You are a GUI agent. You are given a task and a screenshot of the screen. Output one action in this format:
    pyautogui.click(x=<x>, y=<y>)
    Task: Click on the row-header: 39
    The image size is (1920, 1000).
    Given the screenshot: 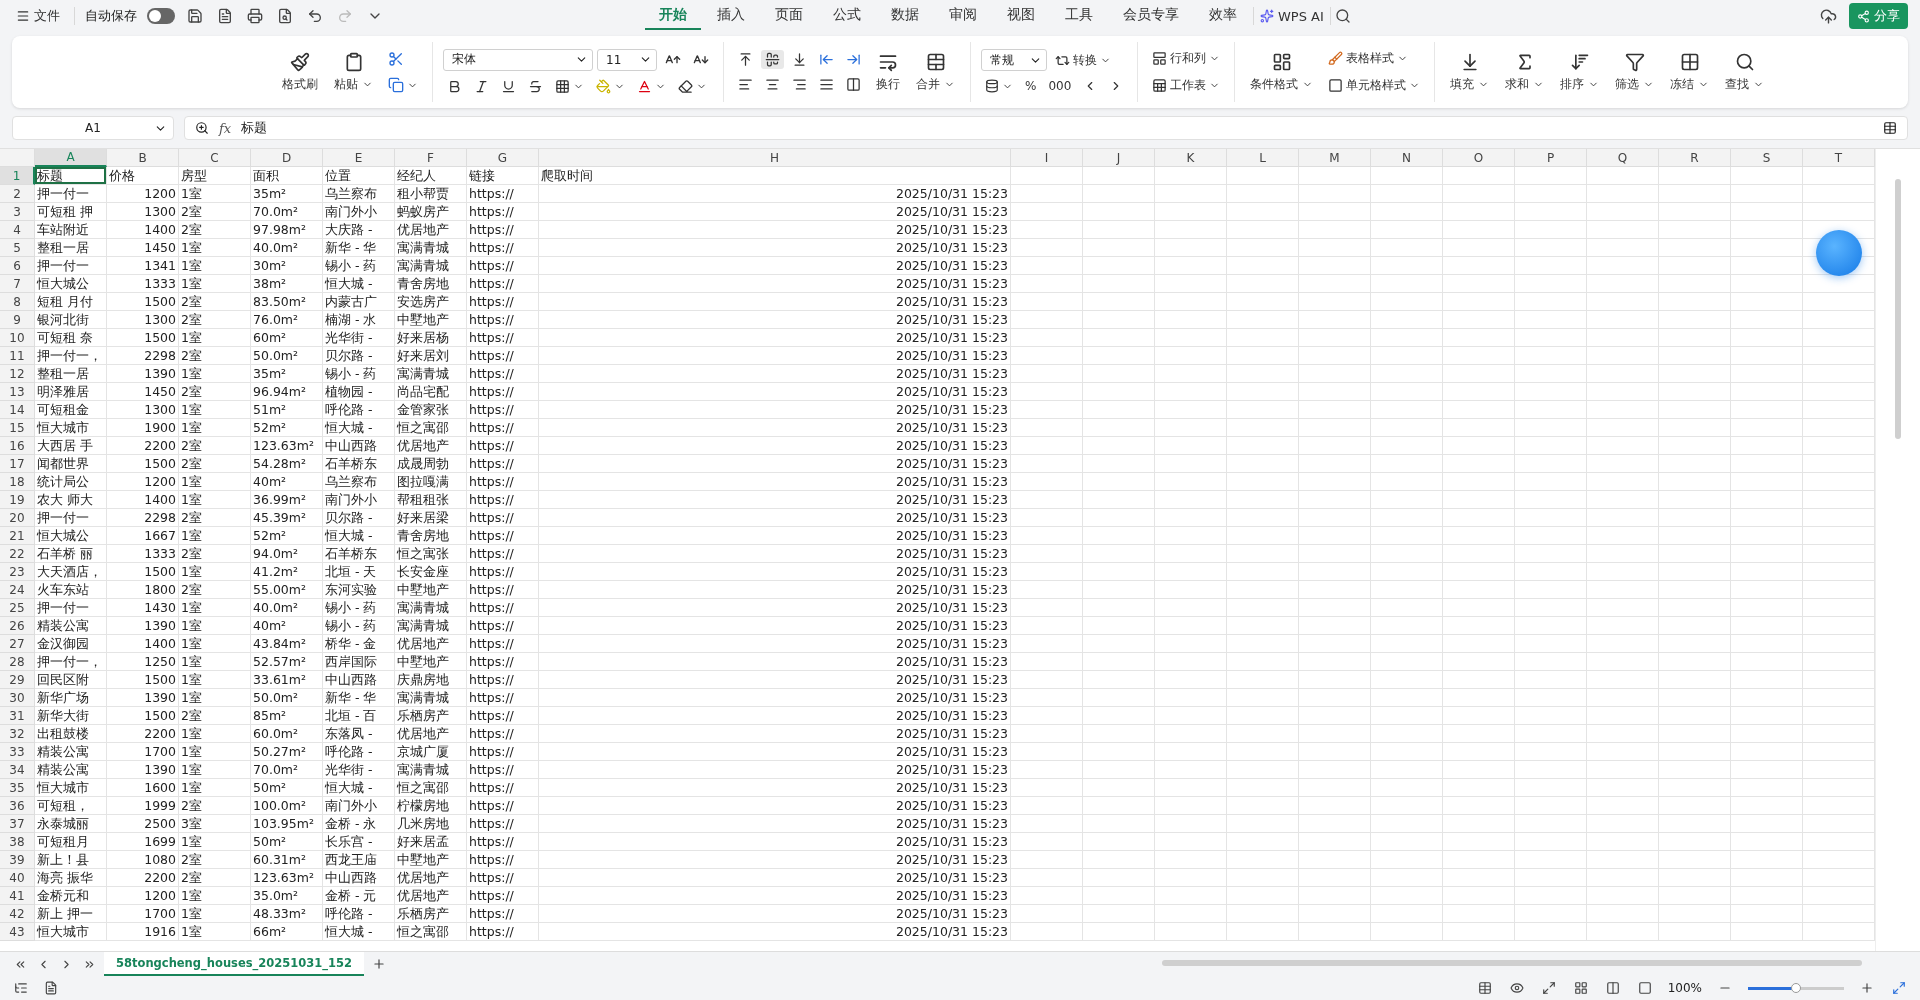 What is the action you would take?
    pyautogui.click(x=17, y=860)
    